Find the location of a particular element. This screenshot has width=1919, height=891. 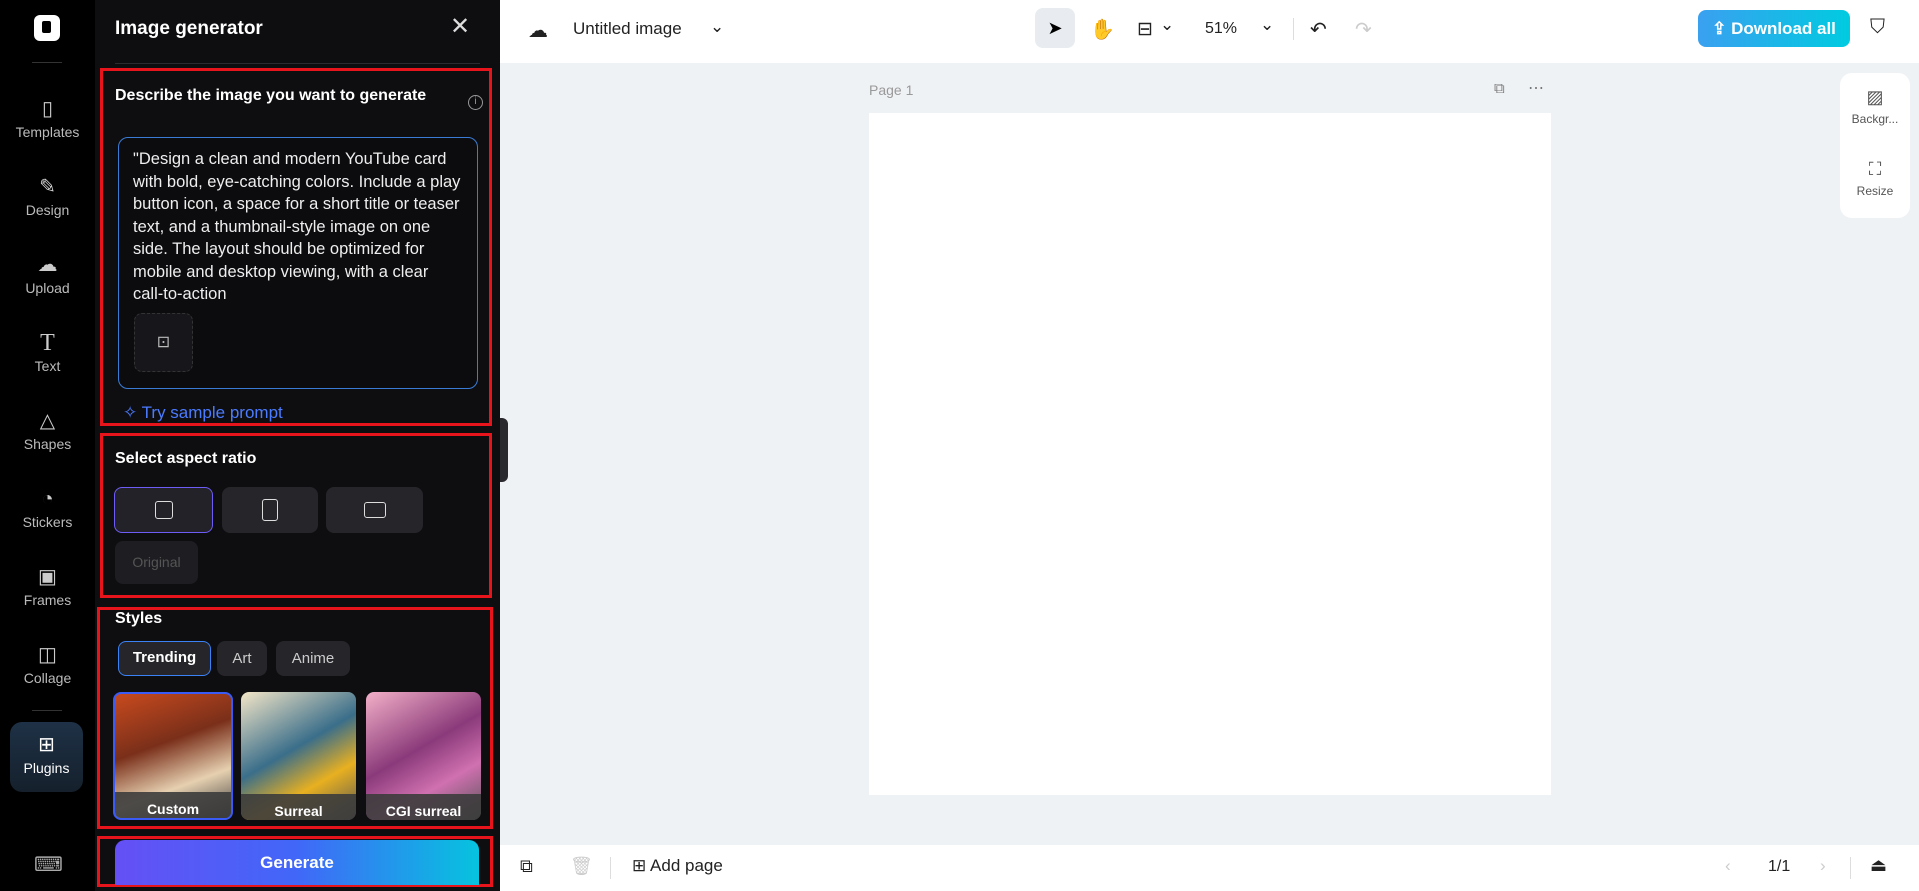

more-options-icon: ⋯ is located at coordinates (1536, 88).